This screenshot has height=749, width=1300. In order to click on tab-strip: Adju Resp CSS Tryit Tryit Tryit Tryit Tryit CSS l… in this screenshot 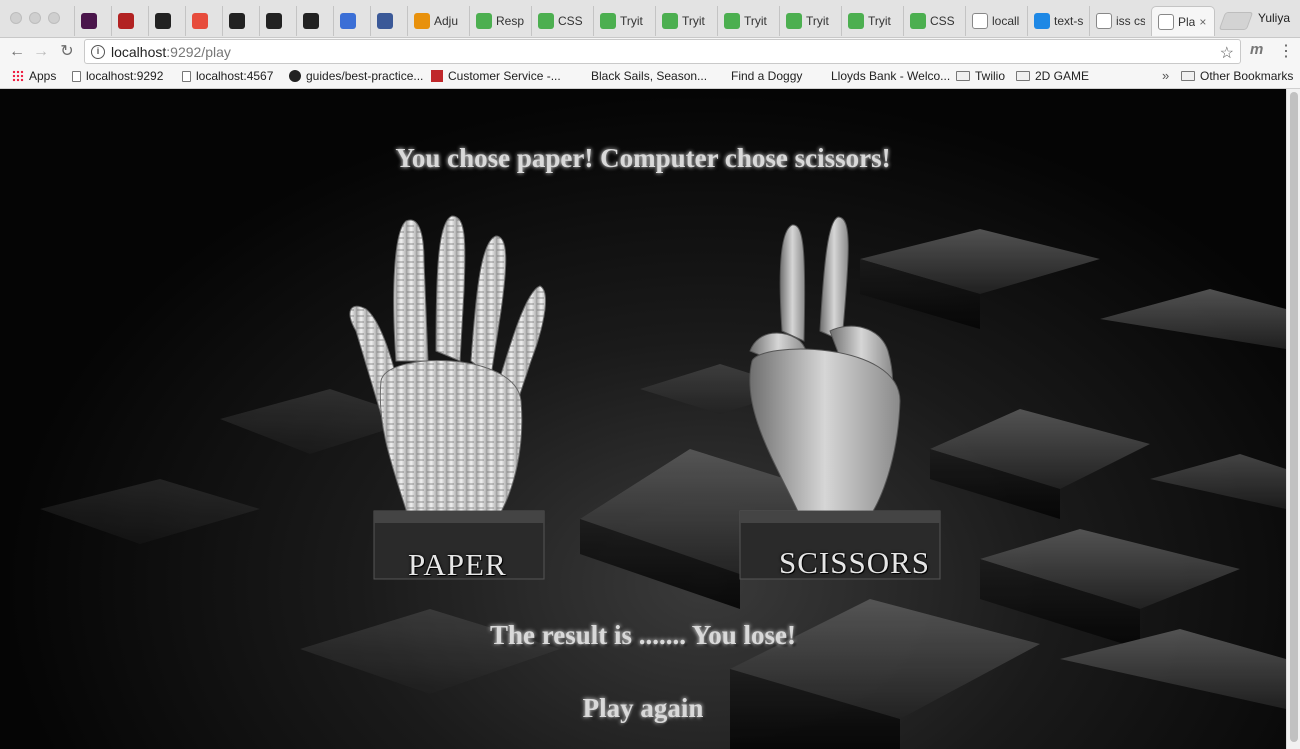, I will do `click(650, 19)`.